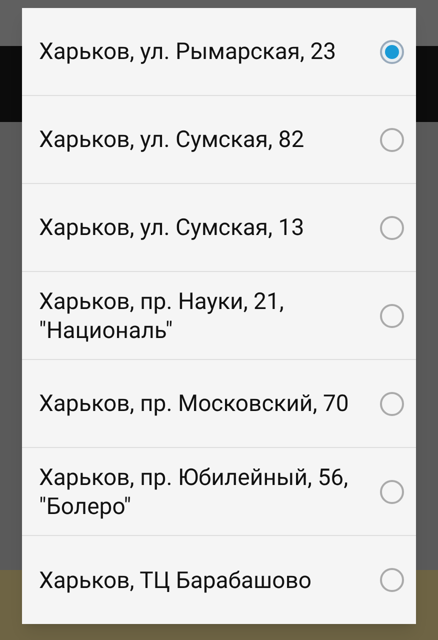 The image size is (438, 640). I want to click on option-row: Харьков, пр. Науки, 21, "Националь", so click(219, 316).